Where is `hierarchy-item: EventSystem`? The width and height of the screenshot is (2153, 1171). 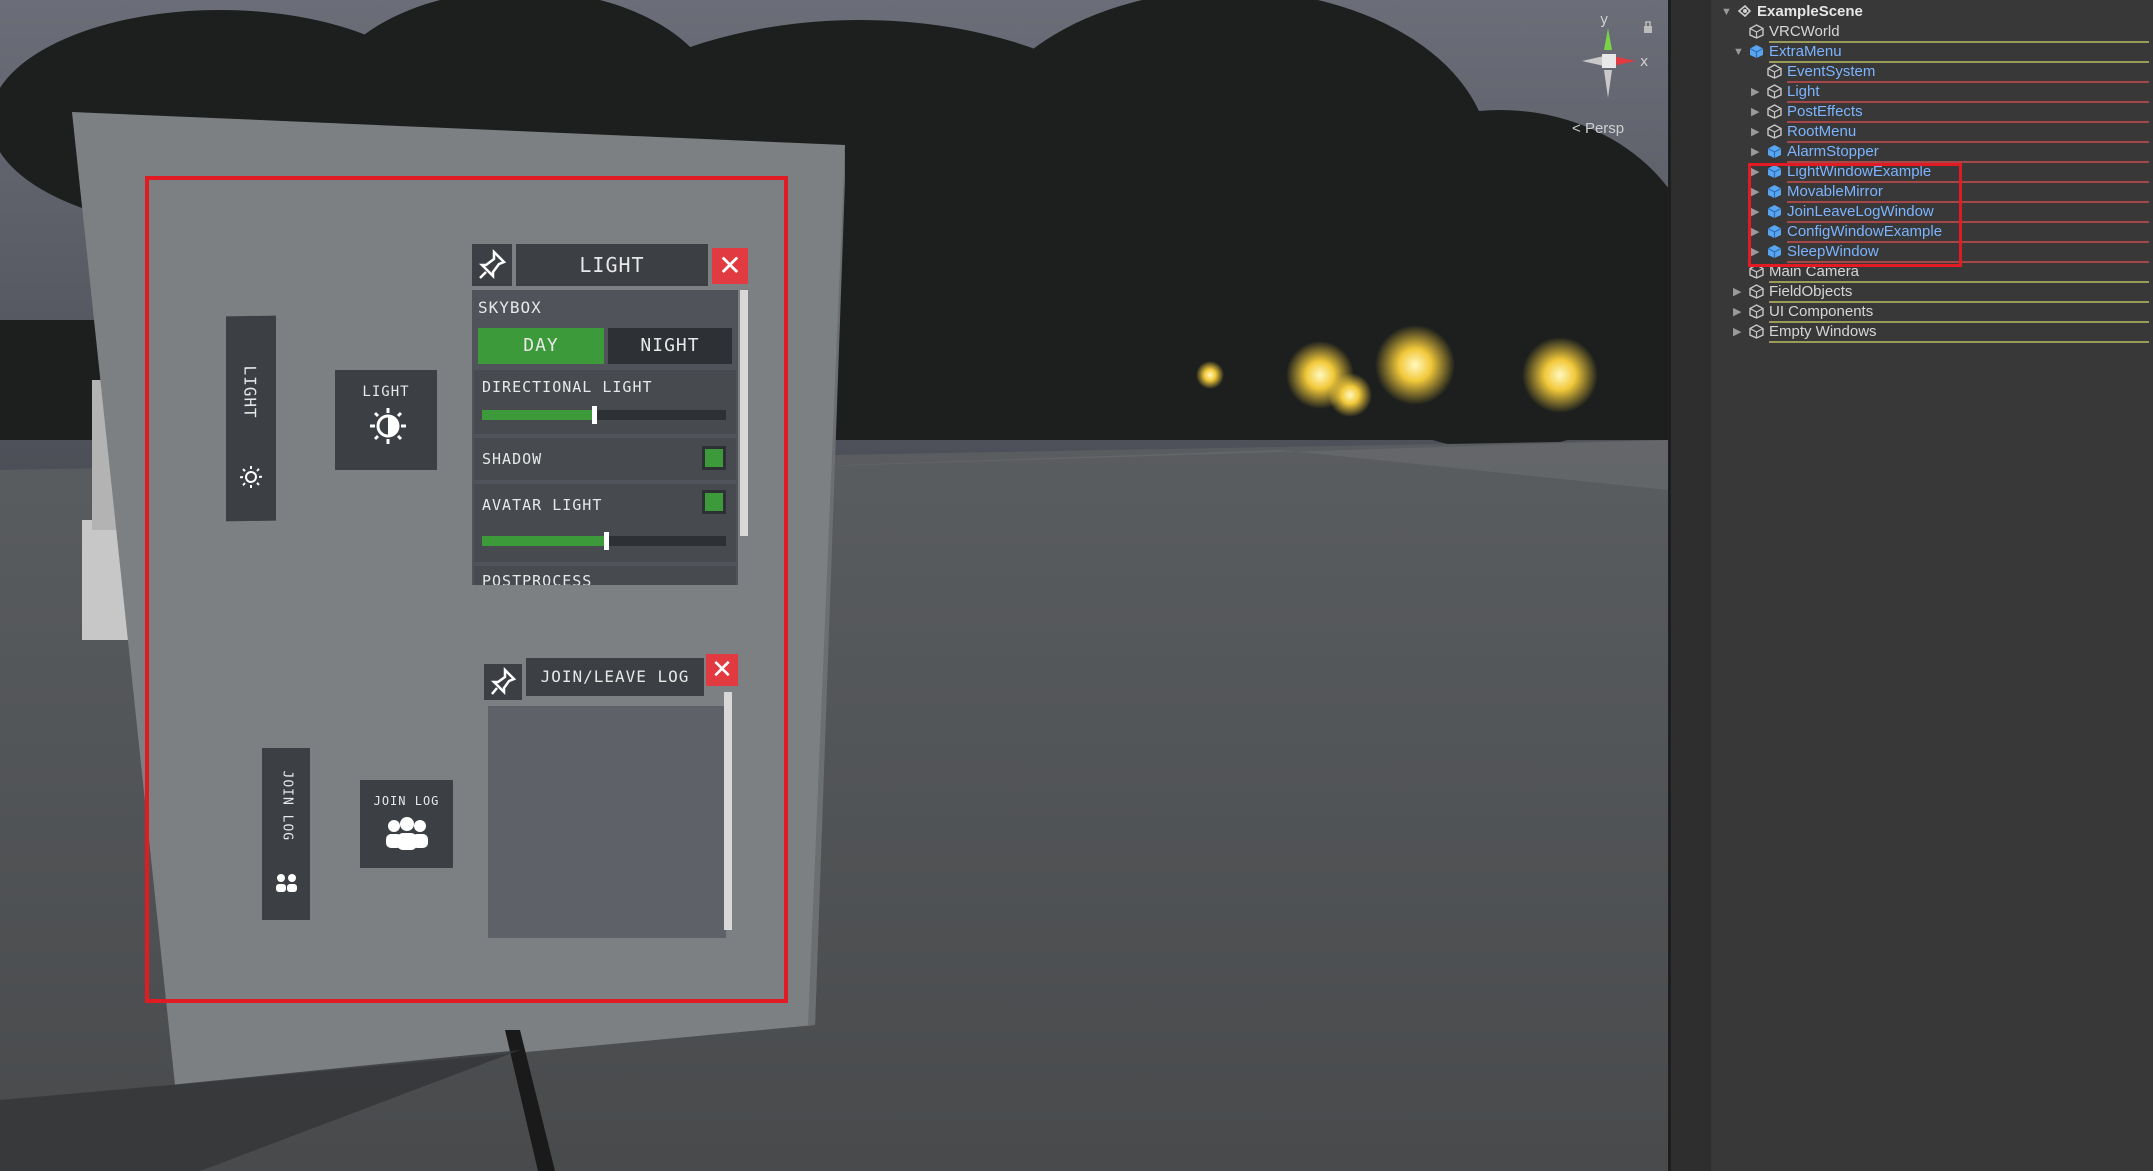 hierarchy-item: EventSystem is located at coordinates (1931, 72).